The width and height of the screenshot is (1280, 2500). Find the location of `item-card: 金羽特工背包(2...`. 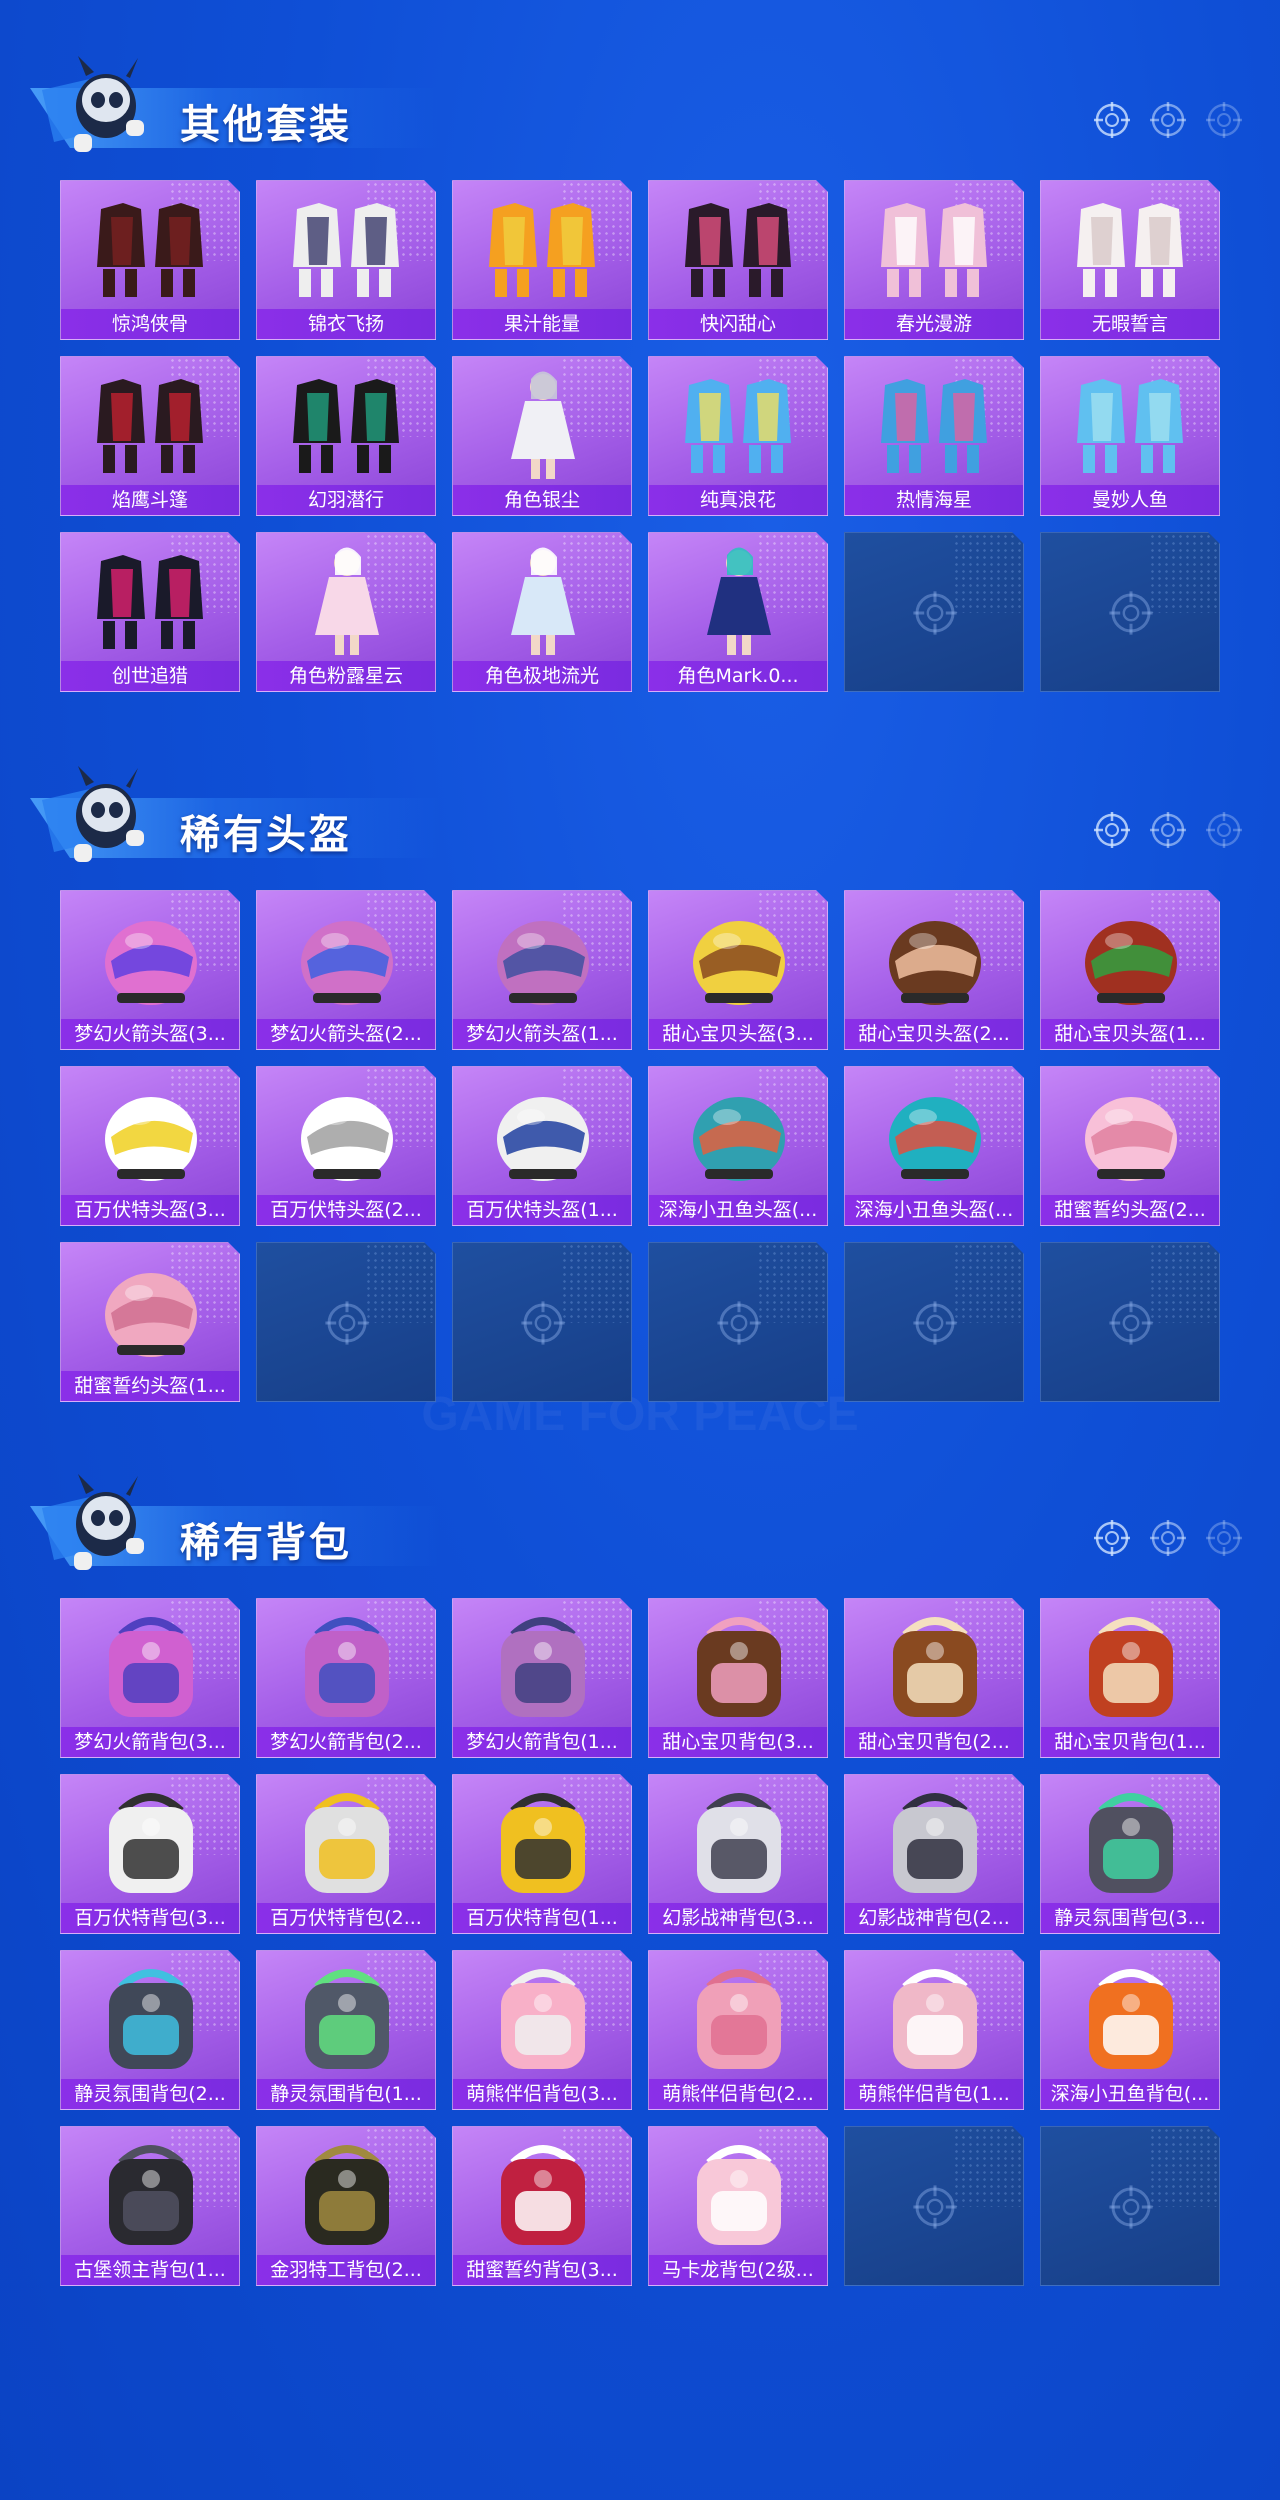

item-card: 金羽特工背包(2... is located at coordinates (346, 2206).